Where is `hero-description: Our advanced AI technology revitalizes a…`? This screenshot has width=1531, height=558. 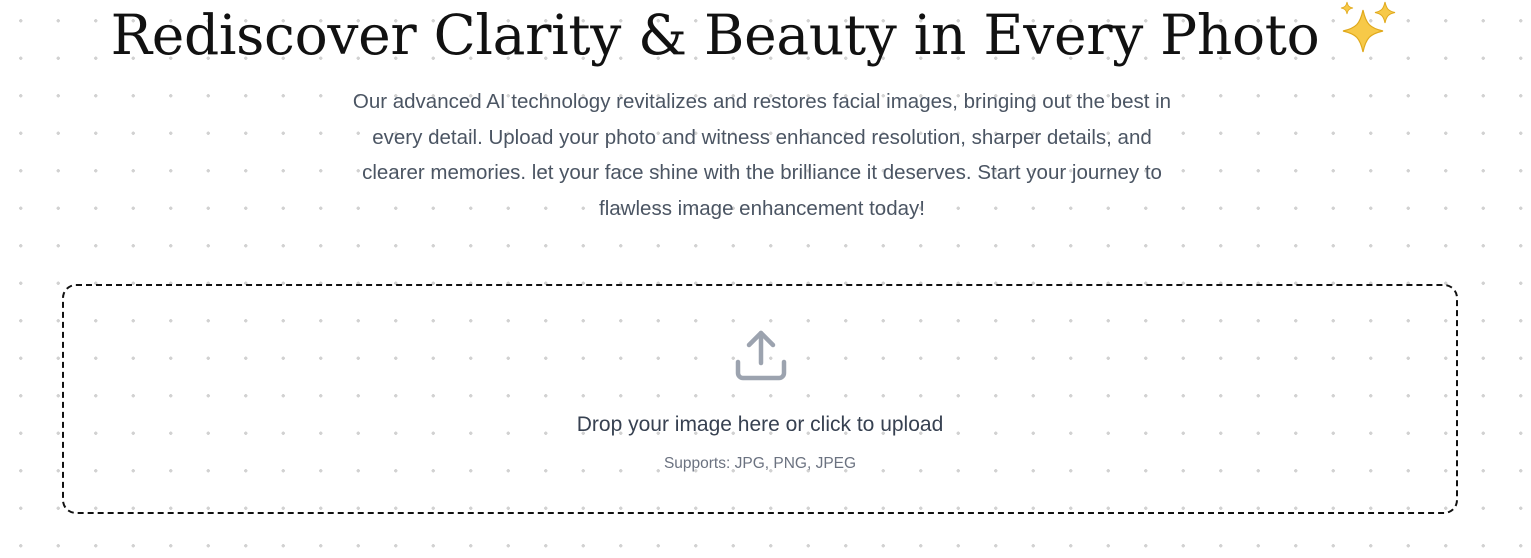
hero-description: Our advanced AI technology revitalizes a… is located at coordinates (762, 155).